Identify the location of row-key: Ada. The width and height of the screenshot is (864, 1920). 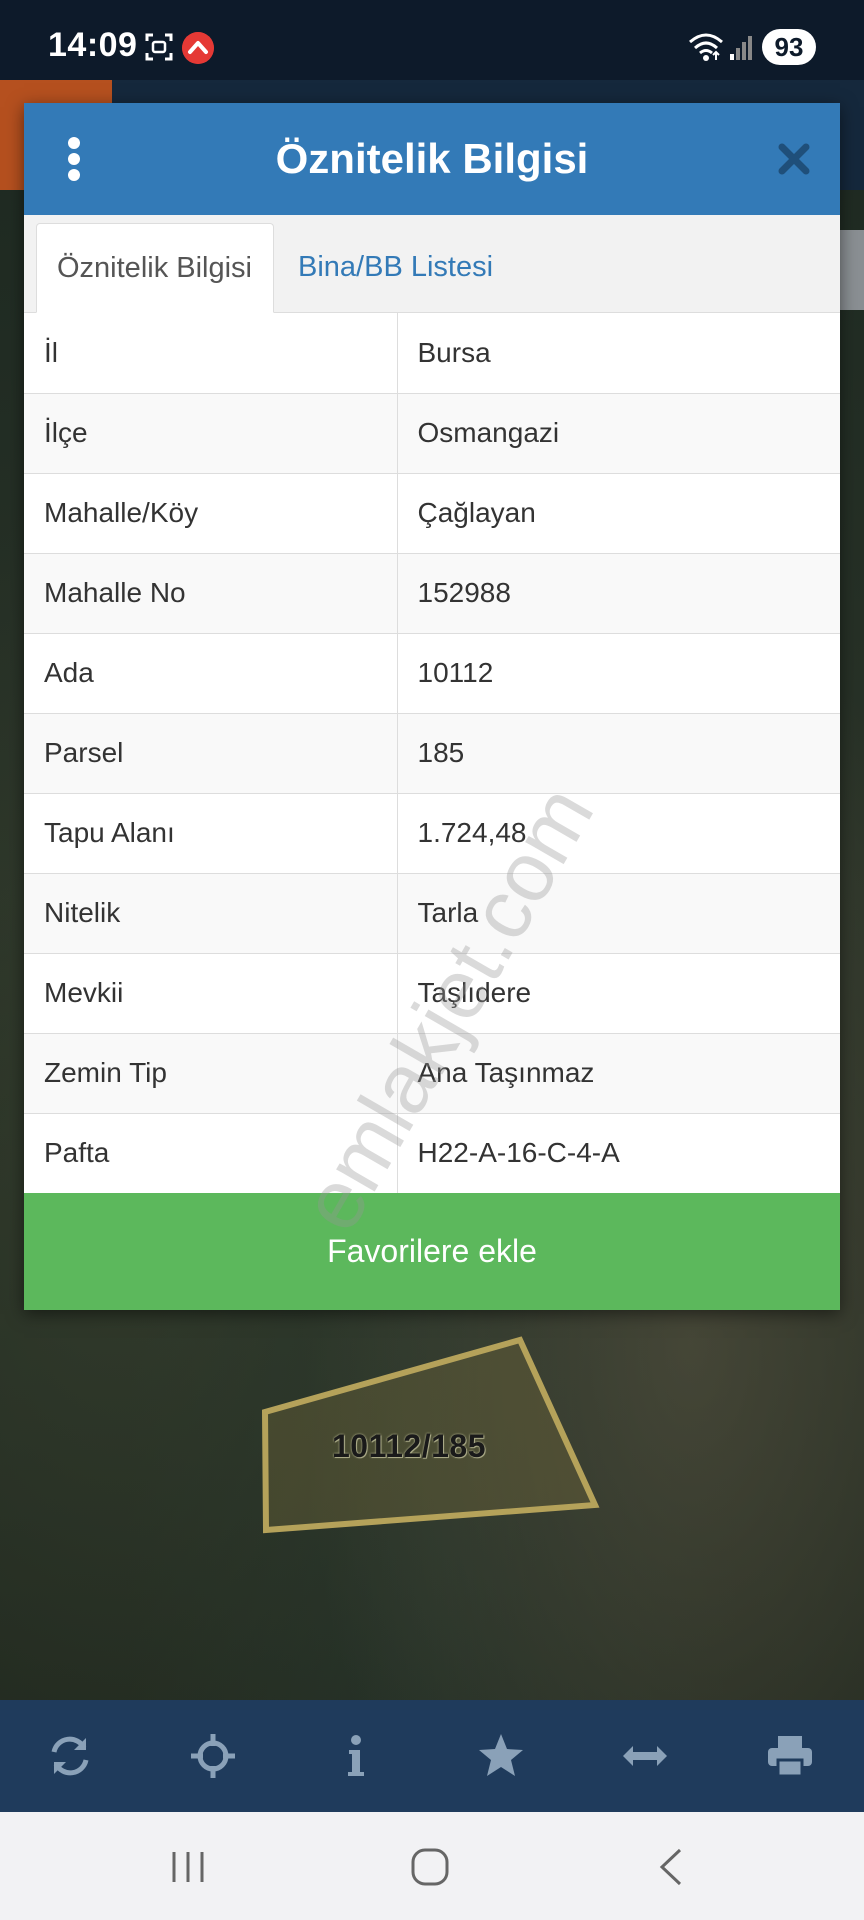
(211, 673).